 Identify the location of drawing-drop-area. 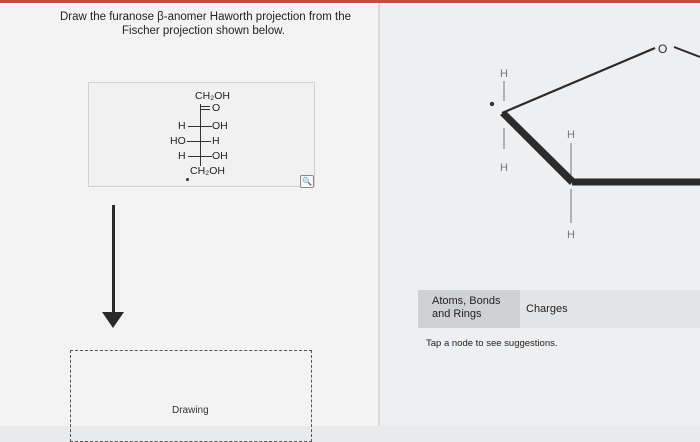
(191, 396).